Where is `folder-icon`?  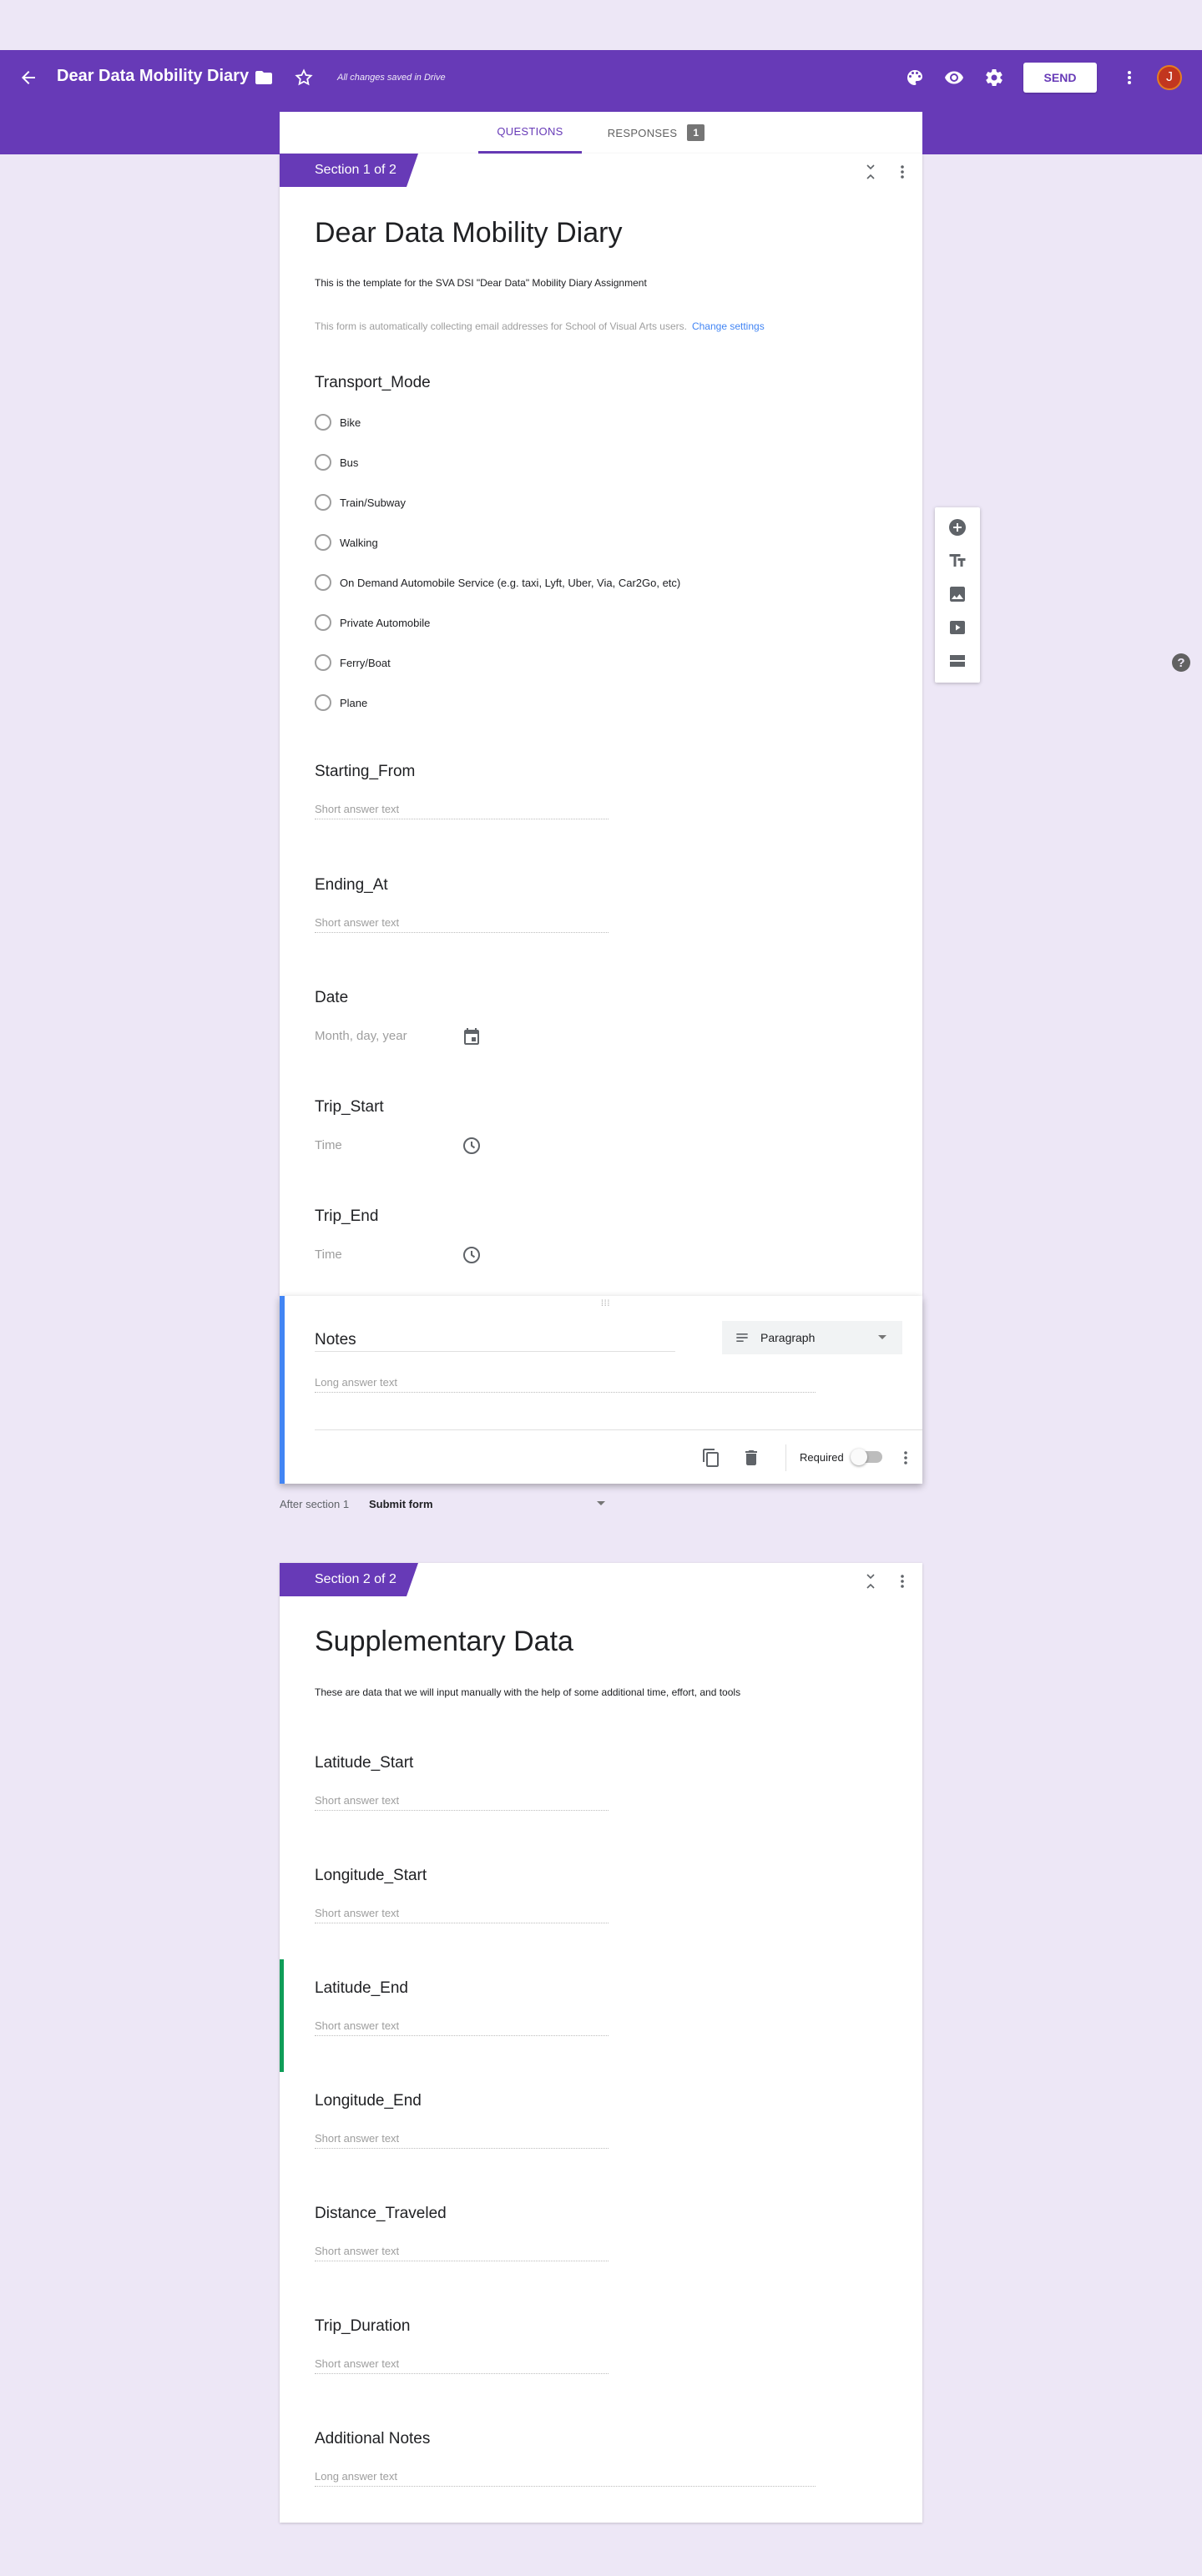 folder-icon is located at coordinates (264, 78).